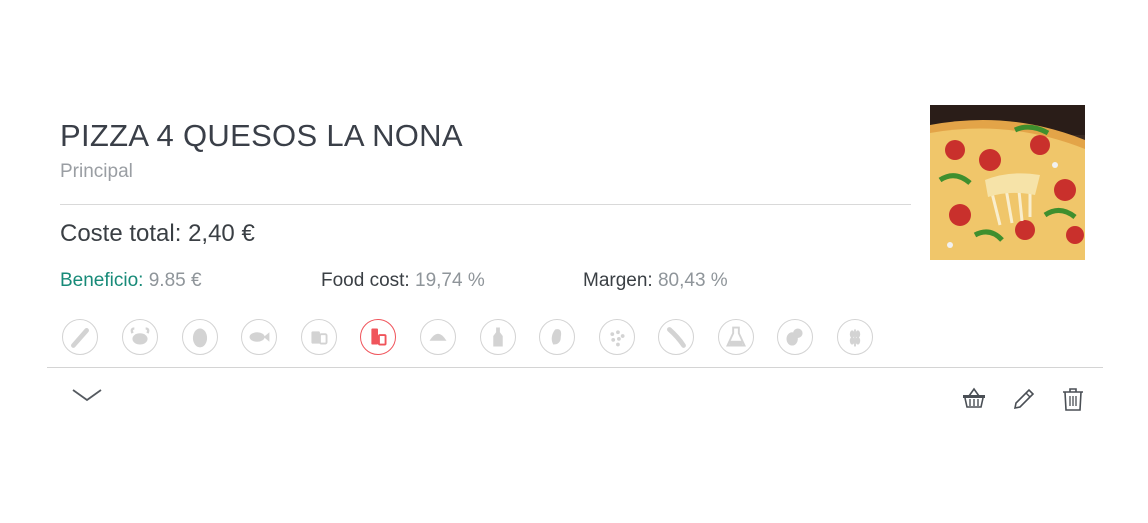 This screenshot has height=523, width=1148. Describe the element at coordinates (378, 337) in the screenshot. I see `milk-icon` at that location.